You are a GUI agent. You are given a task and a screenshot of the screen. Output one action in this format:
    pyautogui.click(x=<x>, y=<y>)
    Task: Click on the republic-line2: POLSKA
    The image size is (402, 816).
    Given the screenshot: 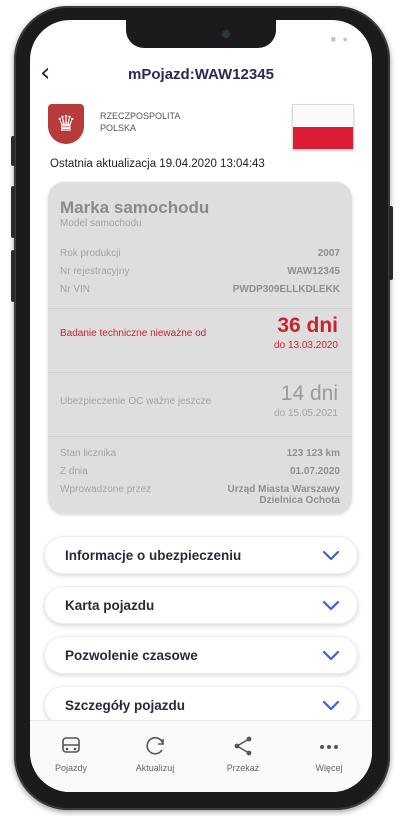 What is the action you would take?
    pyautogui.click(x=118, y=128)
    